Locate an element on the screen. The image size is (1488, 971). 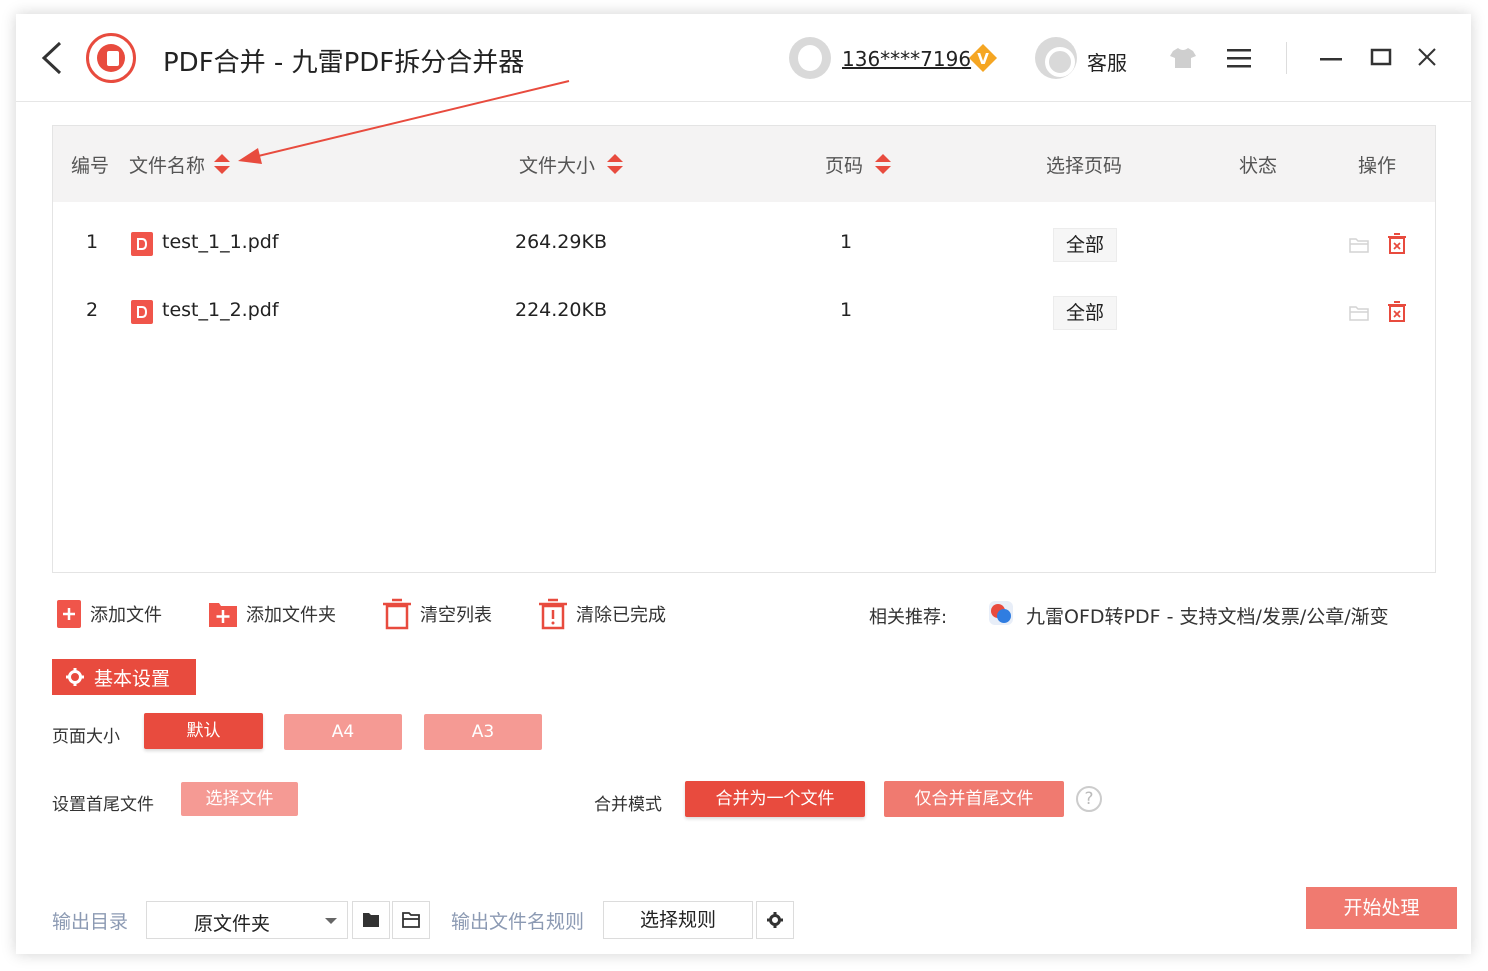
sort-size-icon is located at coordinates (615, 164).